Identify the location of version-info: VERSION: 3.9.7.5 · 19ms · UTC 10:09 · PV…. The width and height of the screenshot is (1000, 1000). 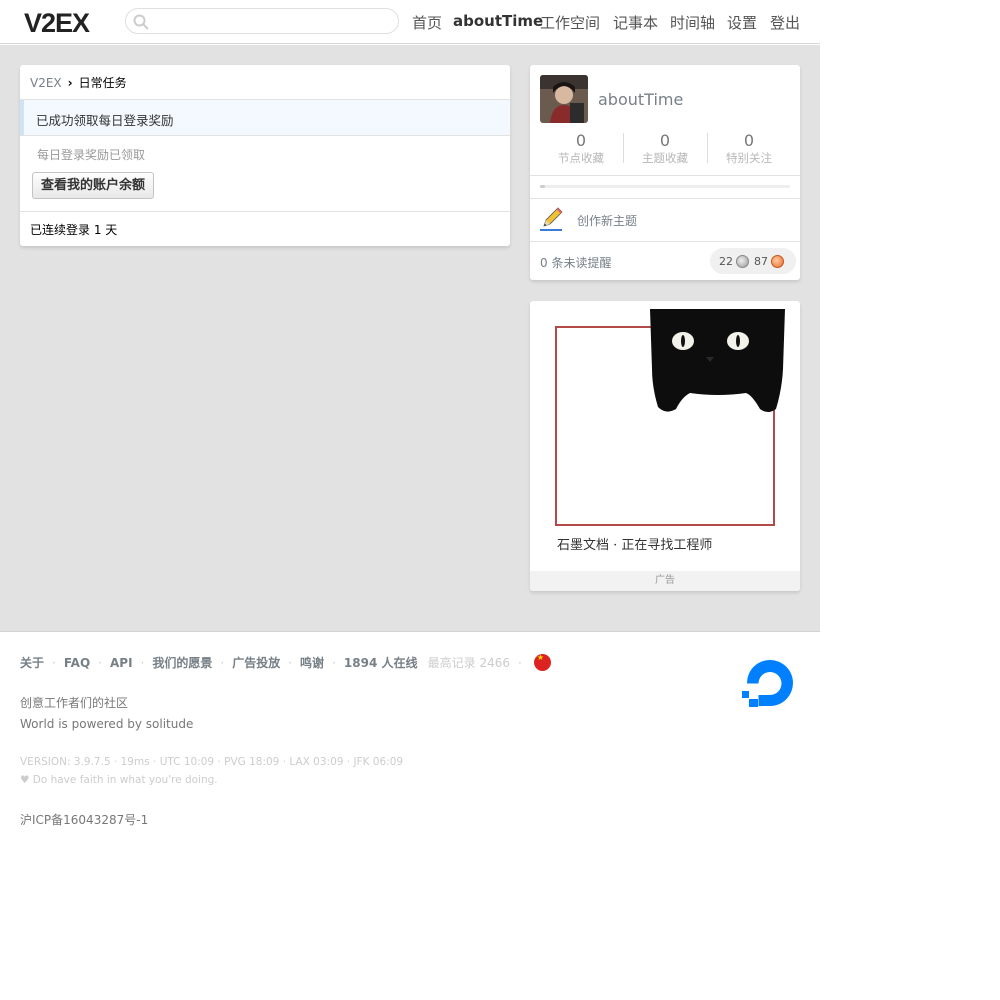
(212, 762).